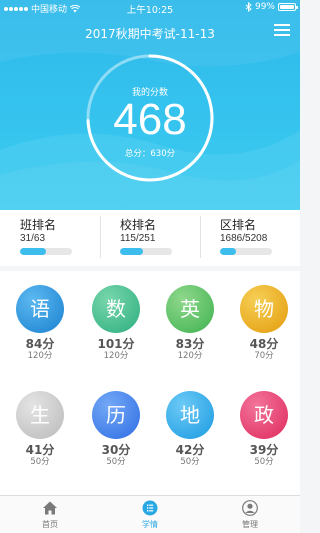 Image resolution: width=320 pixels, height=533 pixels. Describe the element at coordinates (150, 34) in the screenshot. I see `exam-title: 2017秋期中考试-11-13` at that location.